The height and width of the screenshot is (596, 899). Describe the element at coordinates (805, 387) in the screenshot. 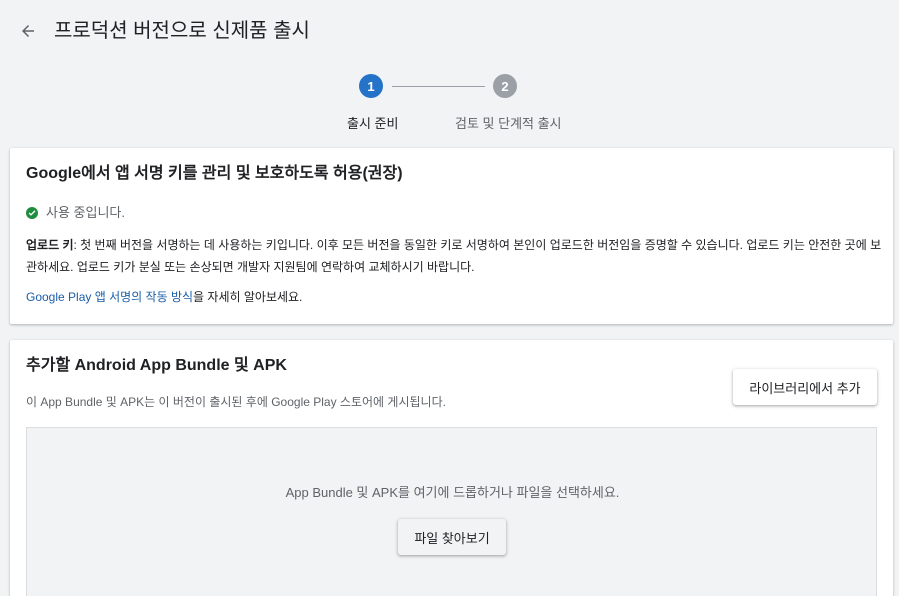

I see `add-from-library-button: 라이브러리에서 추가` at that location.